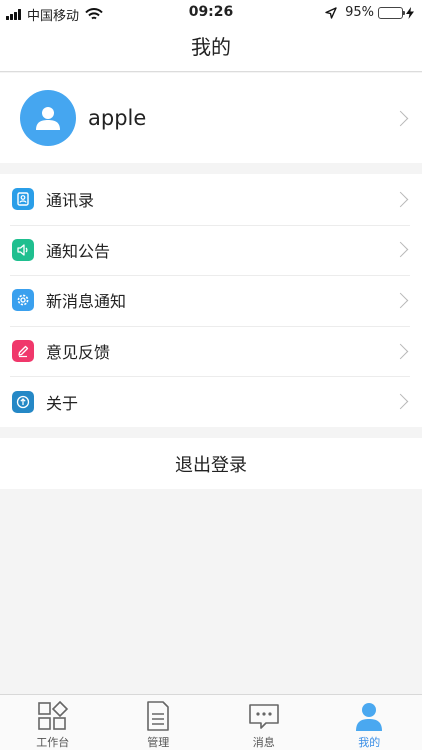  What do you see at coordinates (211, 401) in the screenshot?
I see `menu-item-about: 关于` at bounding box center [211, 401].